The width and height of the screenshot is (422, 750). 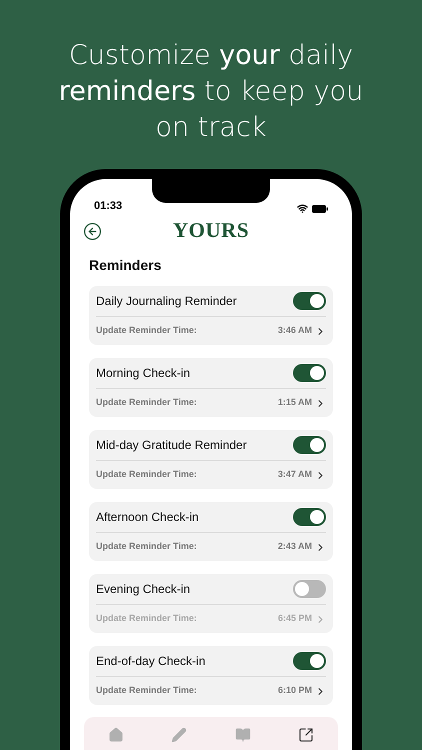 What do you see at coordinates (143, 589) in the screenshot?
I see `reminder-title: Evening Check-in` at bounding box center [143, 589].